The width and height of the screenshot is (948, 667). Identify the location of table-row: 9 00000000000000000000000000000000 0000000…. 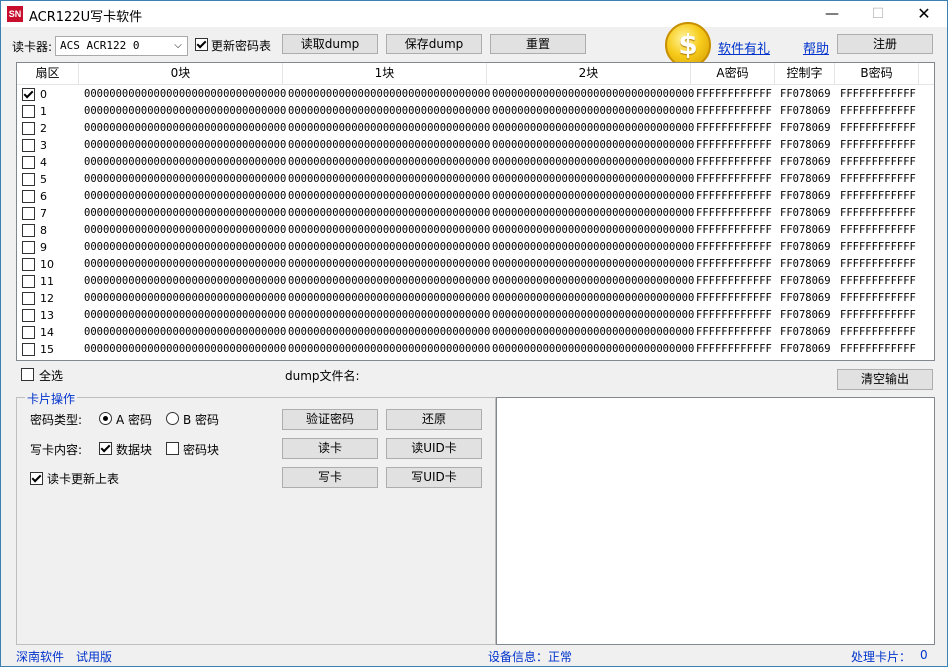
(475, 247).